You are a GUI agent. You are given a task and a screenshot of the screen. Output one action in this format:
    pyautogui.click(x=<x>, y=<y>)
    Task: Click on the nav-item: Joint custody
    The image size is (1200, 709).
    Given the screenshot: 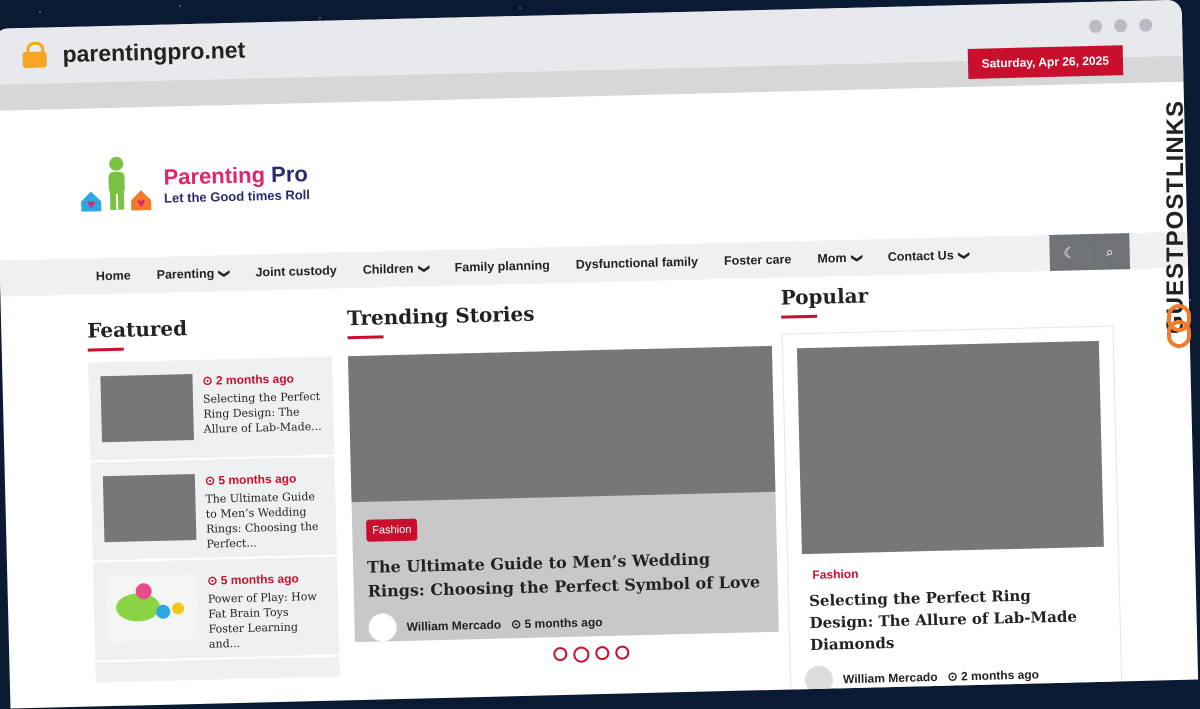 What is the action you would take?
    pyautogui.click(x=296, y=271)
    